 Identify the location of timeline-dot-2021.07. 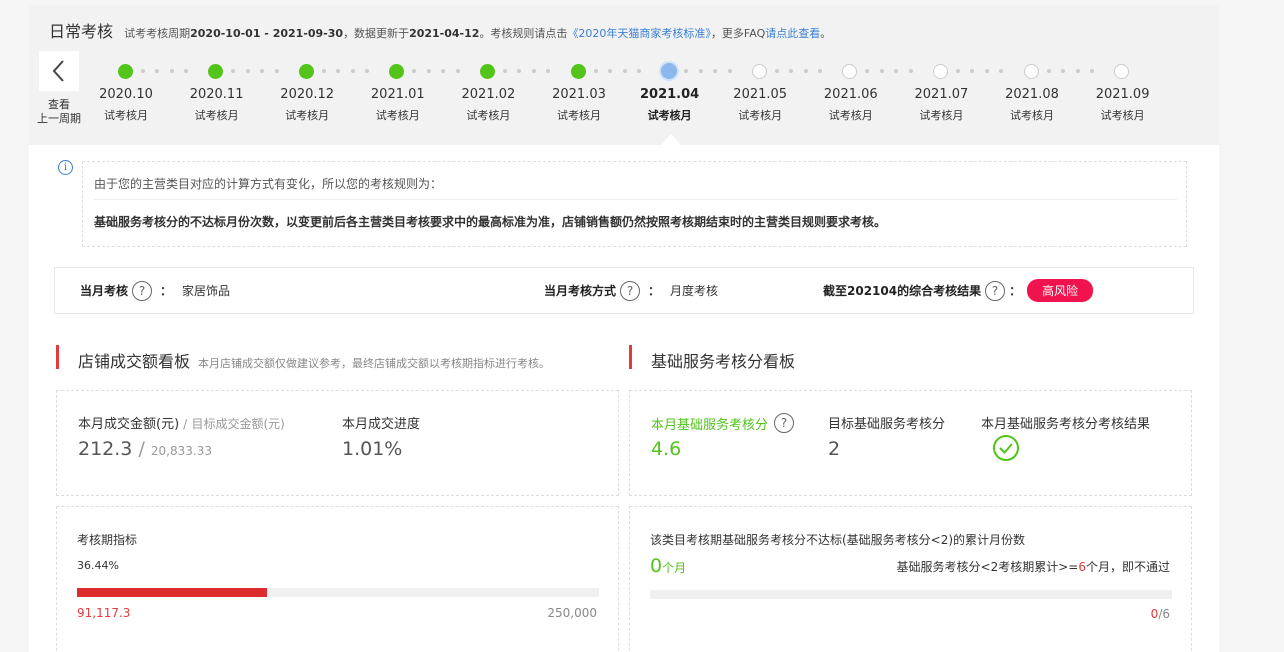
(940, 71).